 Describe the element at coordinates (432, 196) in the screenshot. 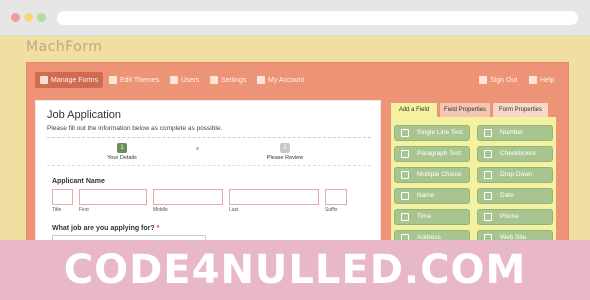

I see `field-name: Name` at that location.